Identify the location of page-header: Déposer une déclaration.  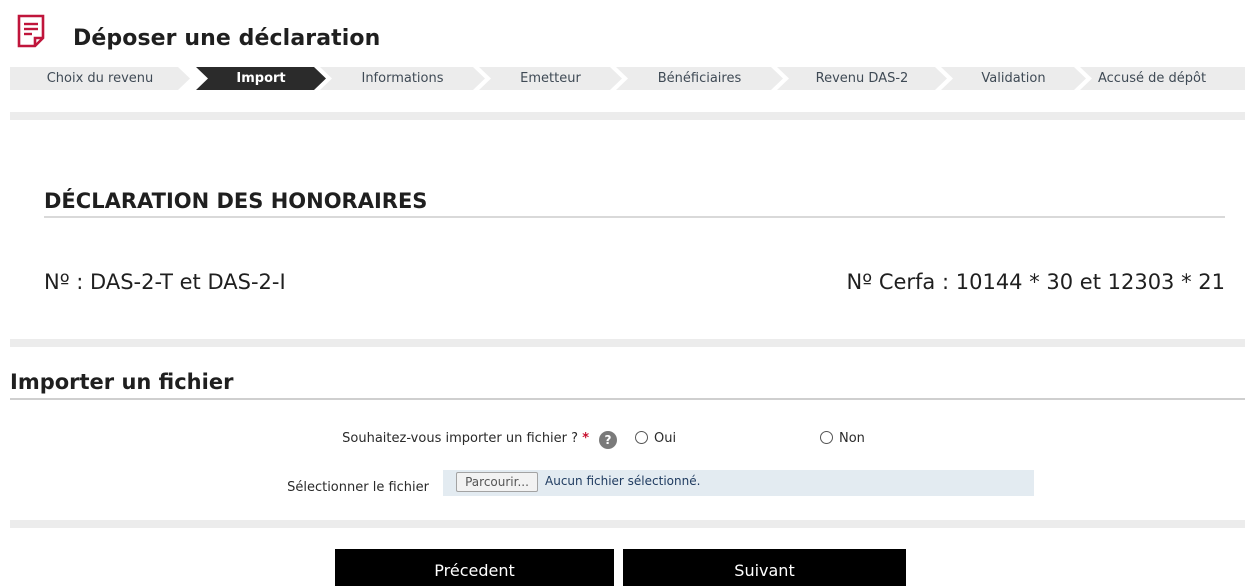
(622, 33).